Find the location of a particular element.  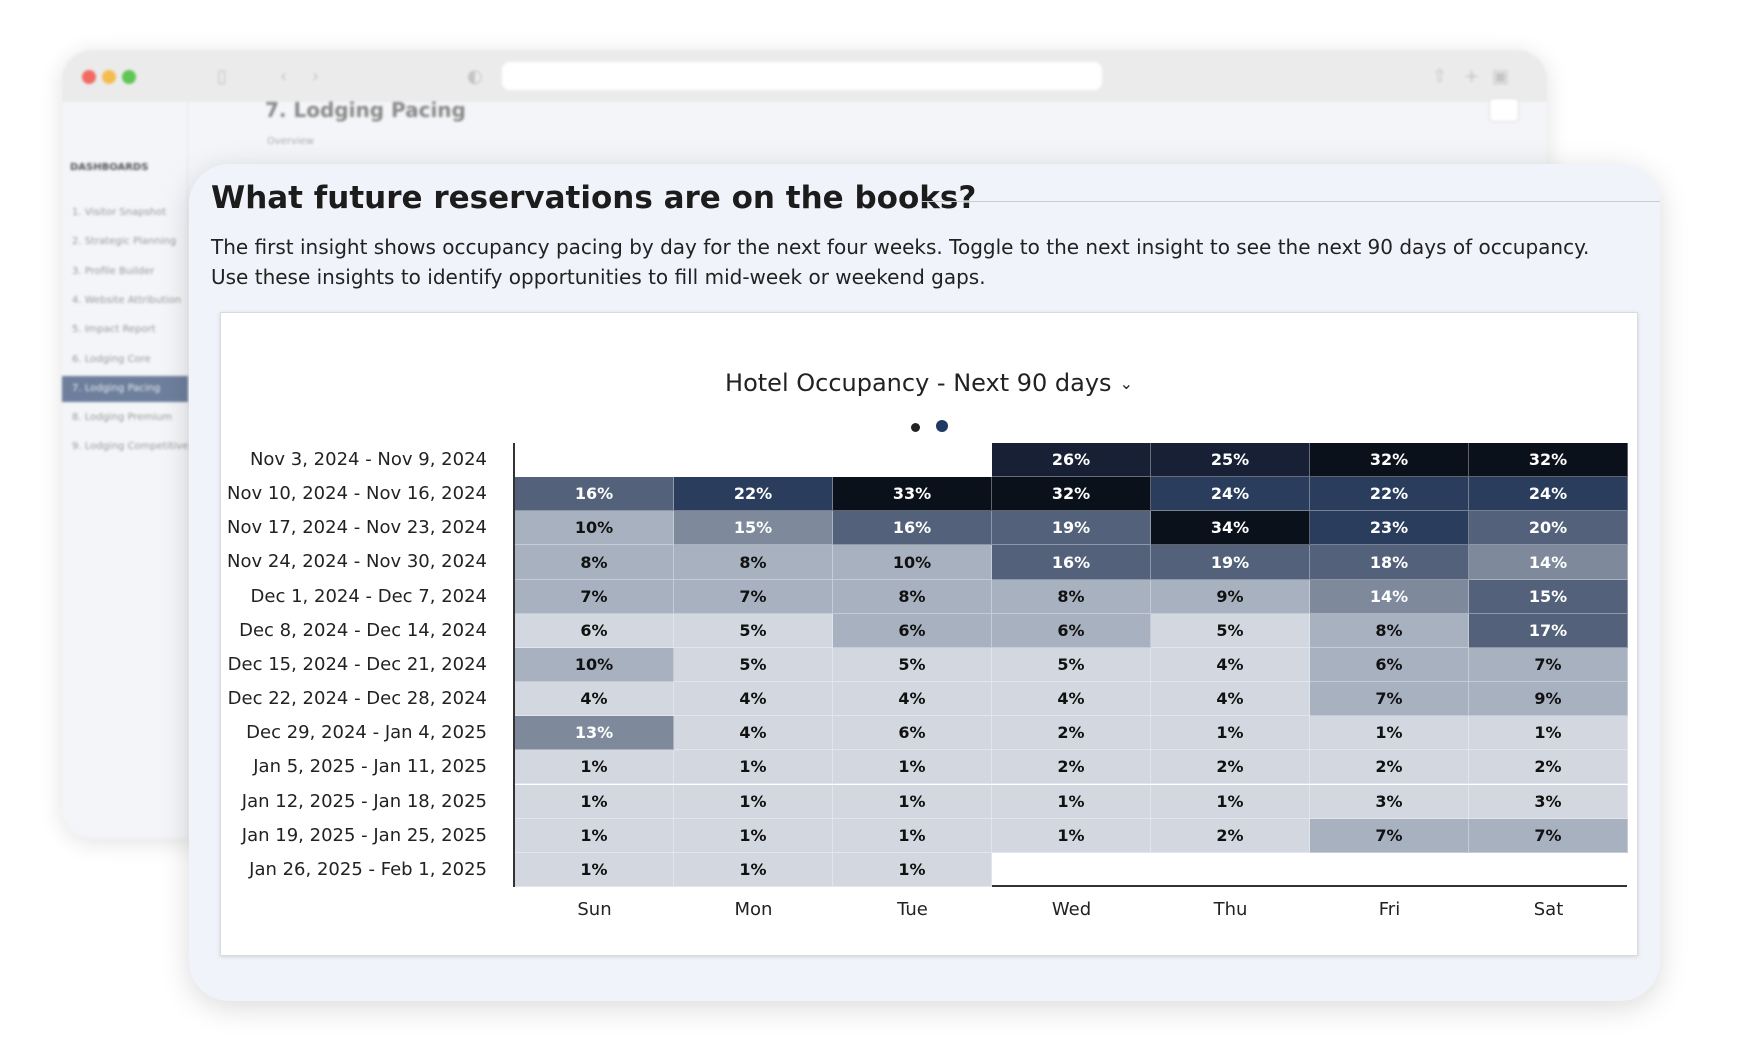

sidebar-item: 5. Impact Report is located at coordinates (125, 330).